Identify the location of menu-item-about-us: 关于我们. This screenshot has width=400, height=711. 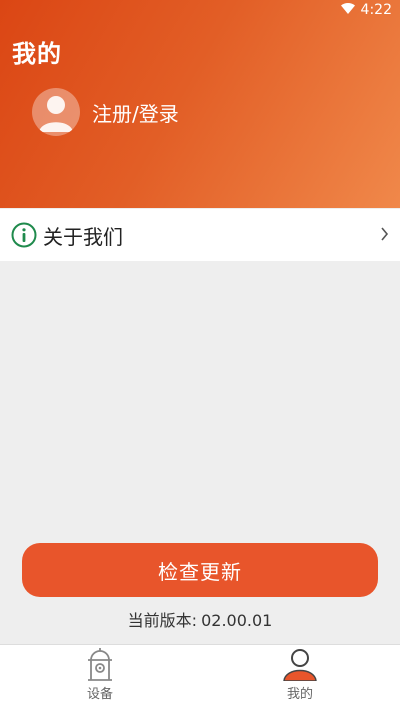
(200, 235).